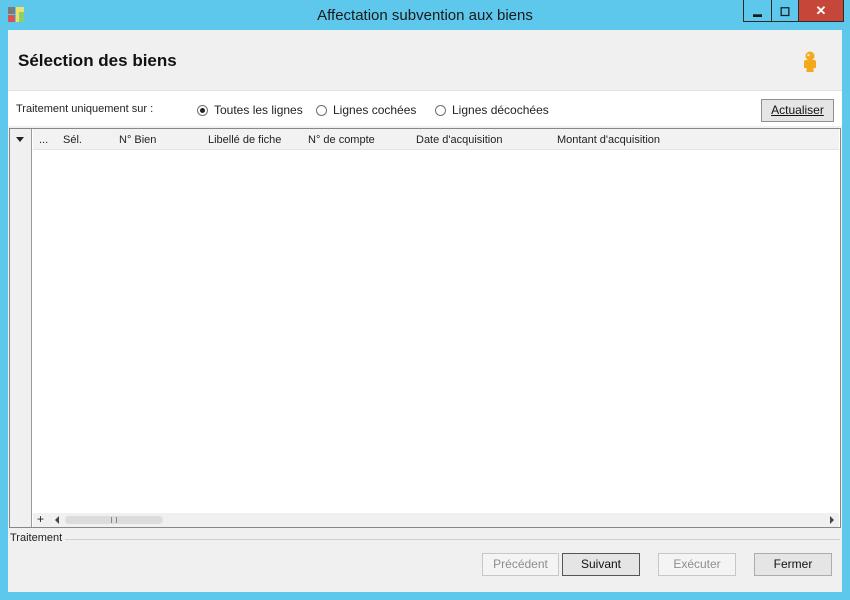  I want to click on maximize-button: ◻, so click(785, 11).